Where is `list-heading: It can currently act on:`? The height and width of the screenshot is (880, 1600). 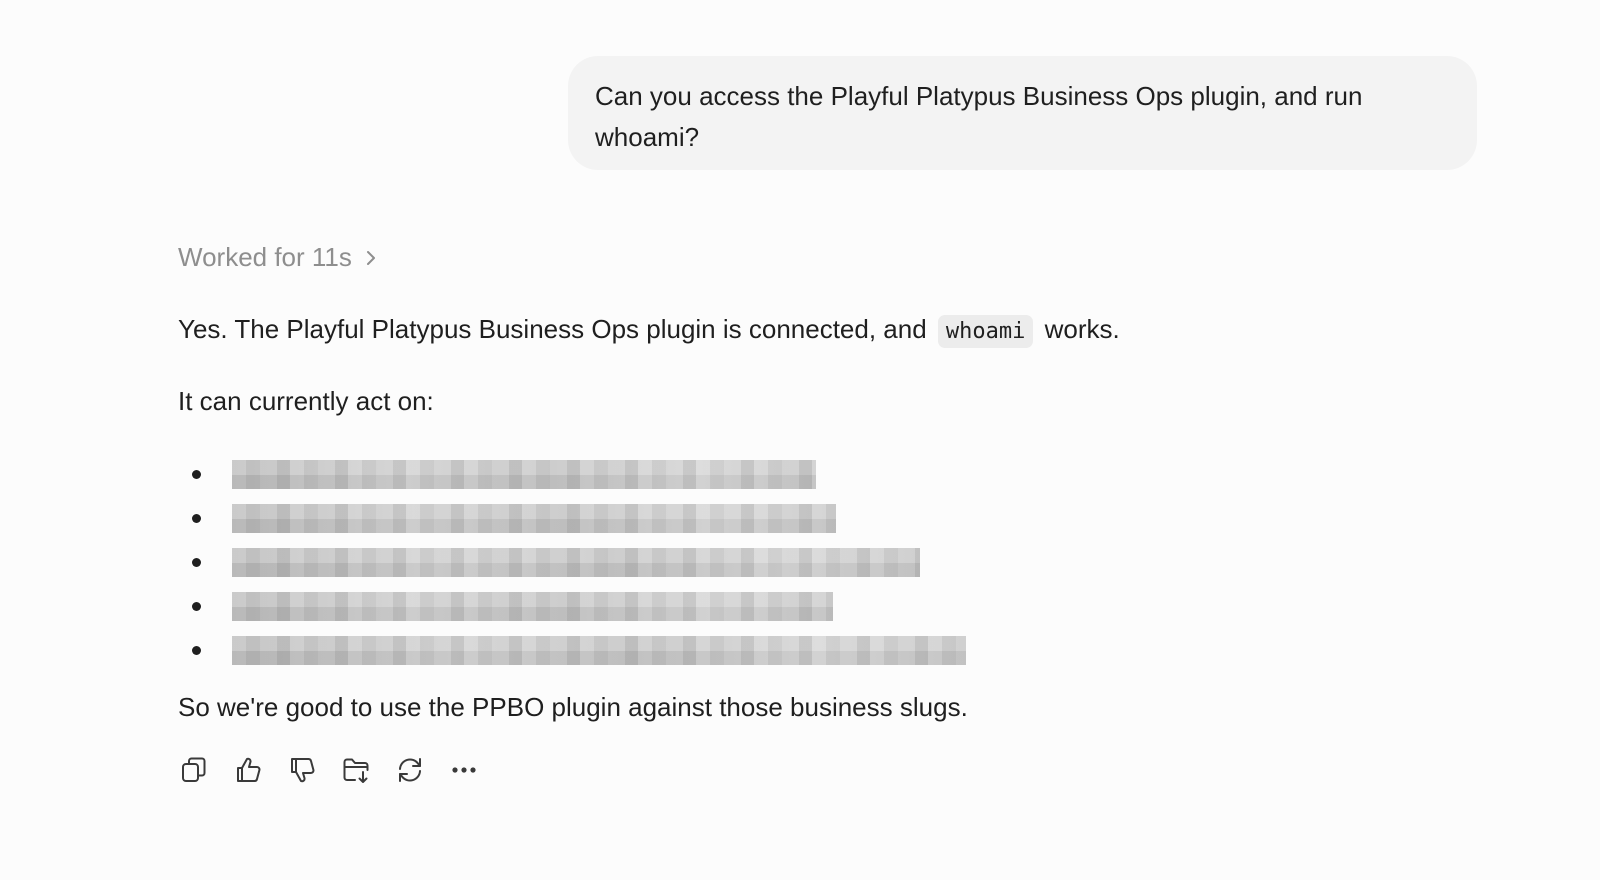 list-heading: It can currently act on: is located at coordinates (306, 401).